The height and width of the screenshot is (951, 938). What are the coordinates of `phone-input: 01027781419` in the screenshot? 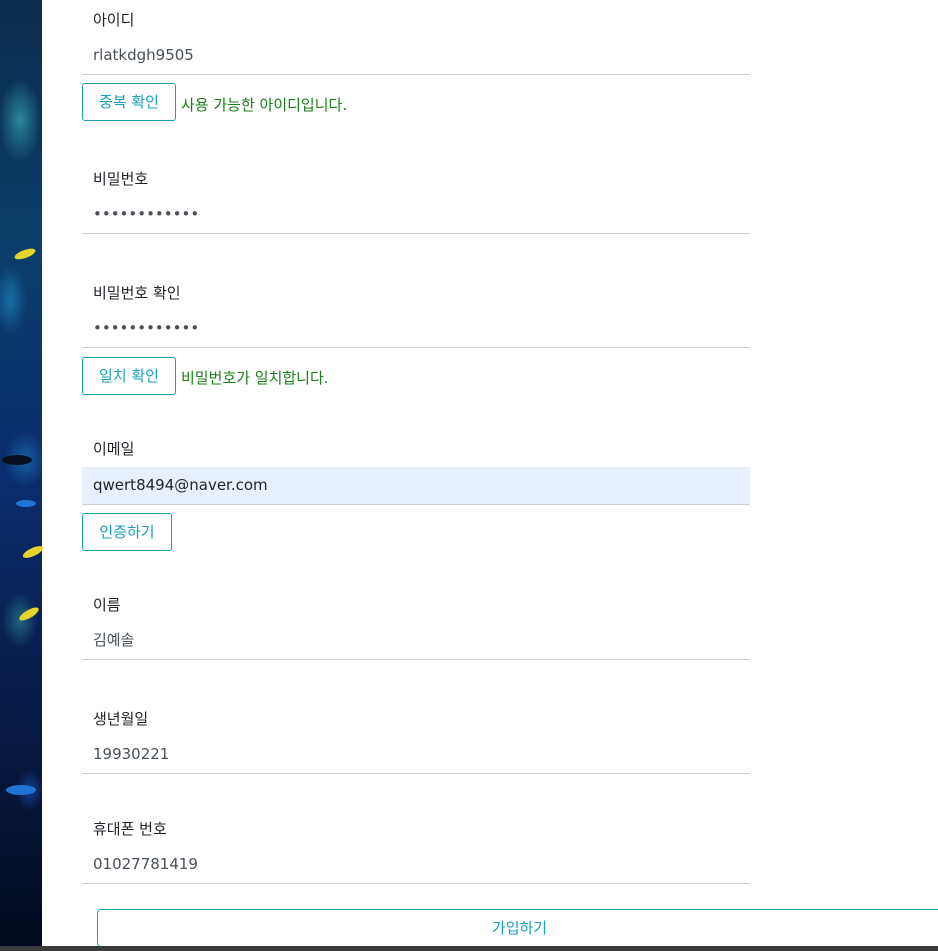 It's located at (416, 865).